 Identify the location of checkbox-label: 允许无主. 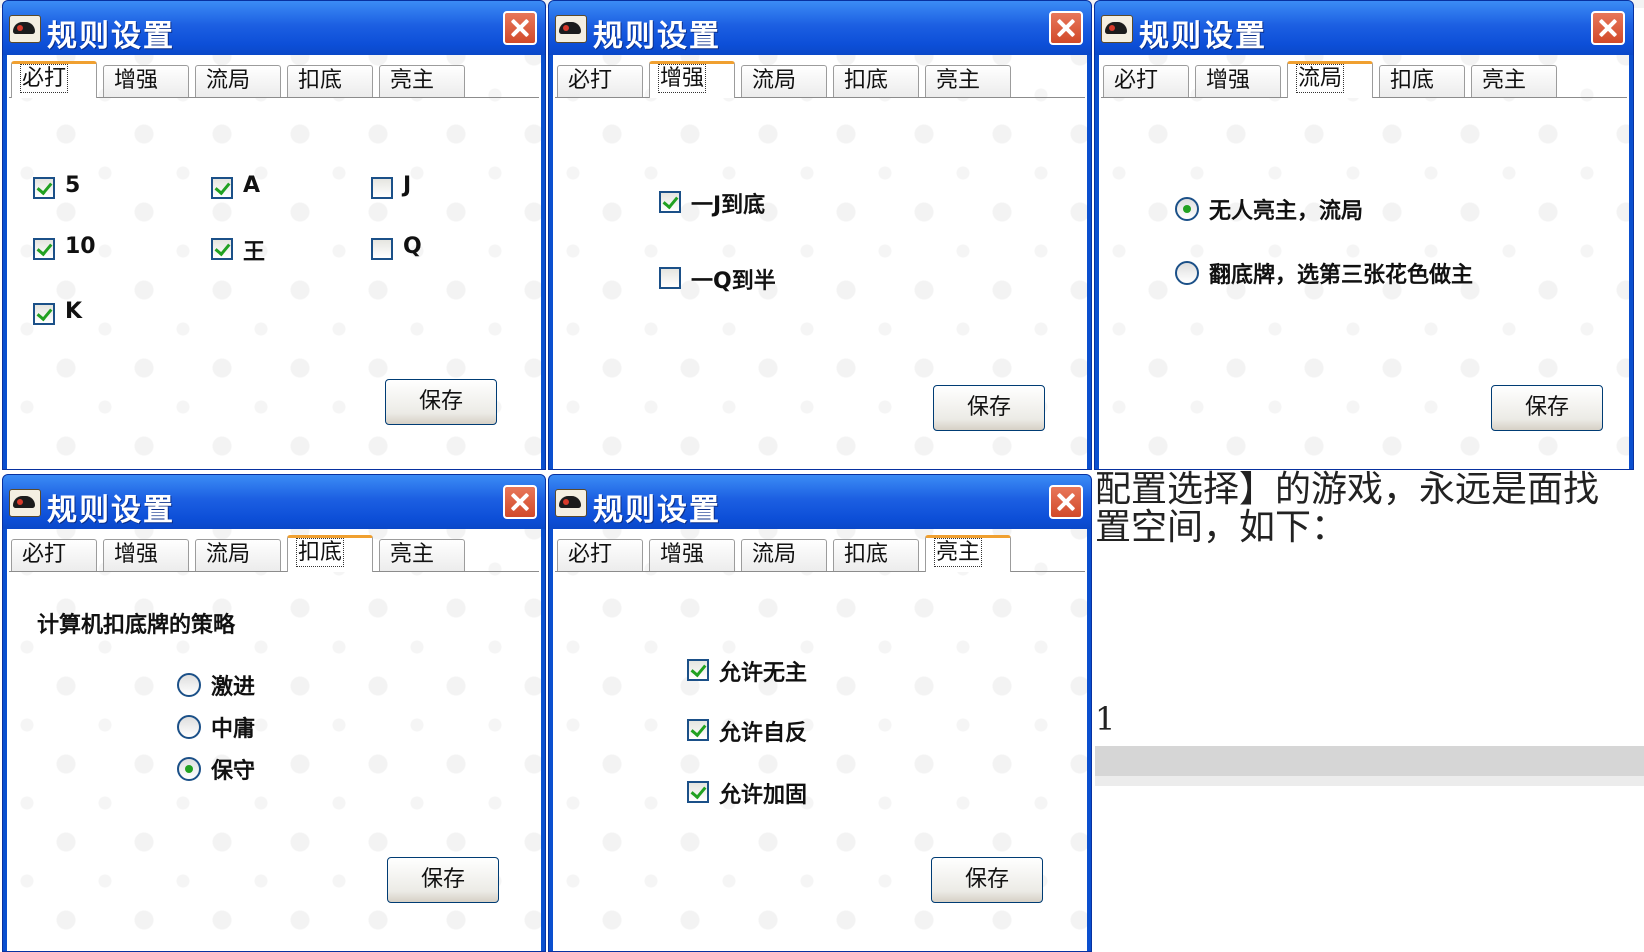
(763, 673).